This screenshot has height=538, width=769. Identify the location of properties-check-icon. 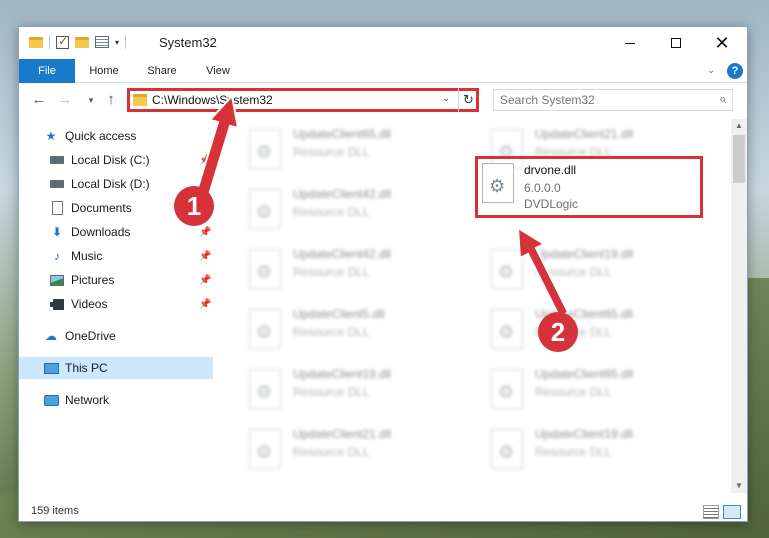
(62, 41).